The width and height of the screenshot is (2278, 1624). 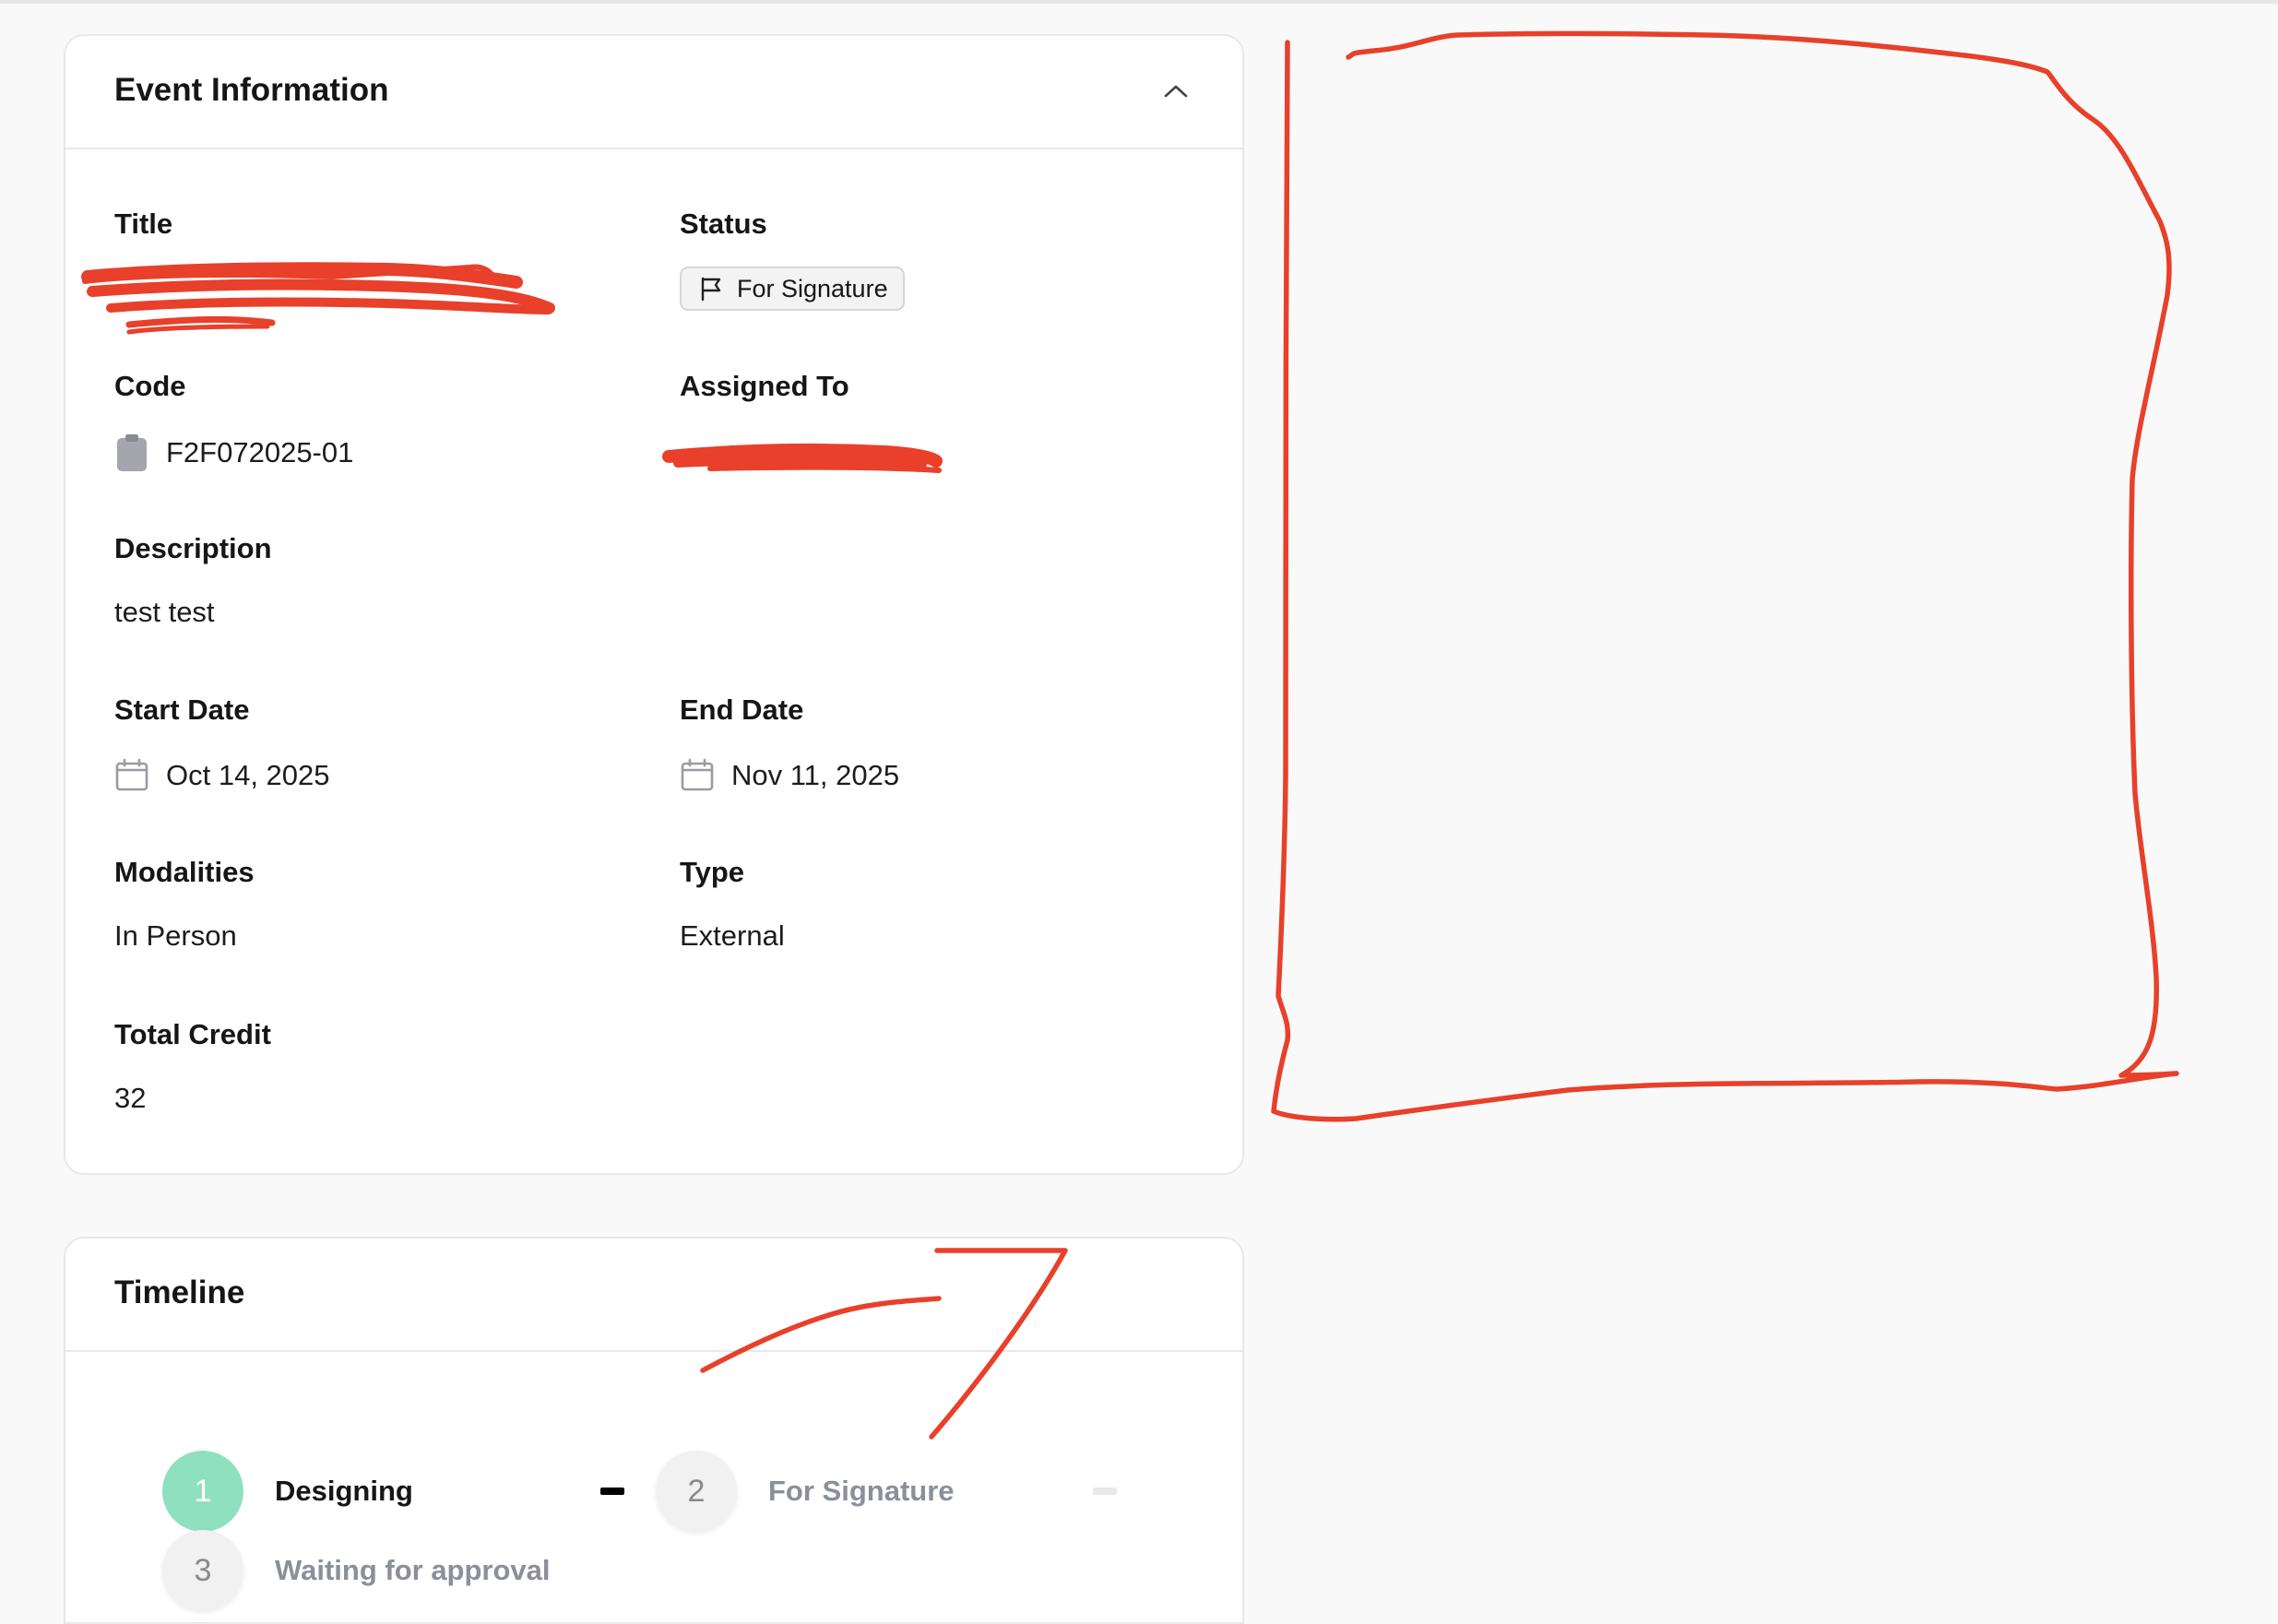 What do you see at coordinates (653, 93) in the screenshot?
I see `event-information-header: Event Information` at bounding box center [653, 93].